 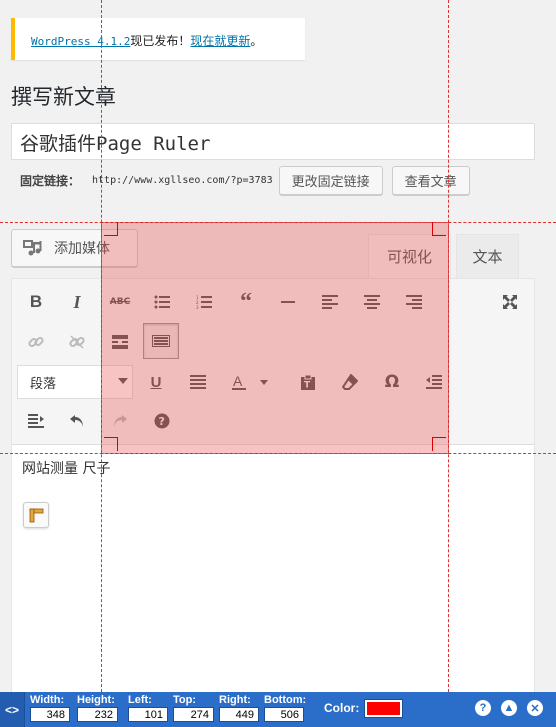 What do you see at coordinates (43, 384) in the screenshot?
I see `format-select-value: 段落` at bounding box center [43, 384].